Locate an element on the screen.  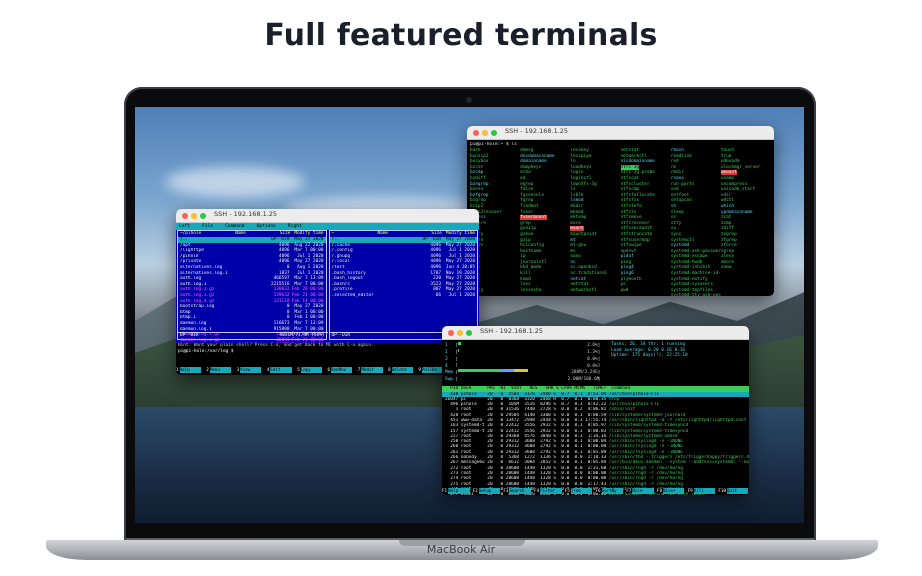
ls-entry: systemd-tty-ask-password-agent is located at coordinates (696, 294).